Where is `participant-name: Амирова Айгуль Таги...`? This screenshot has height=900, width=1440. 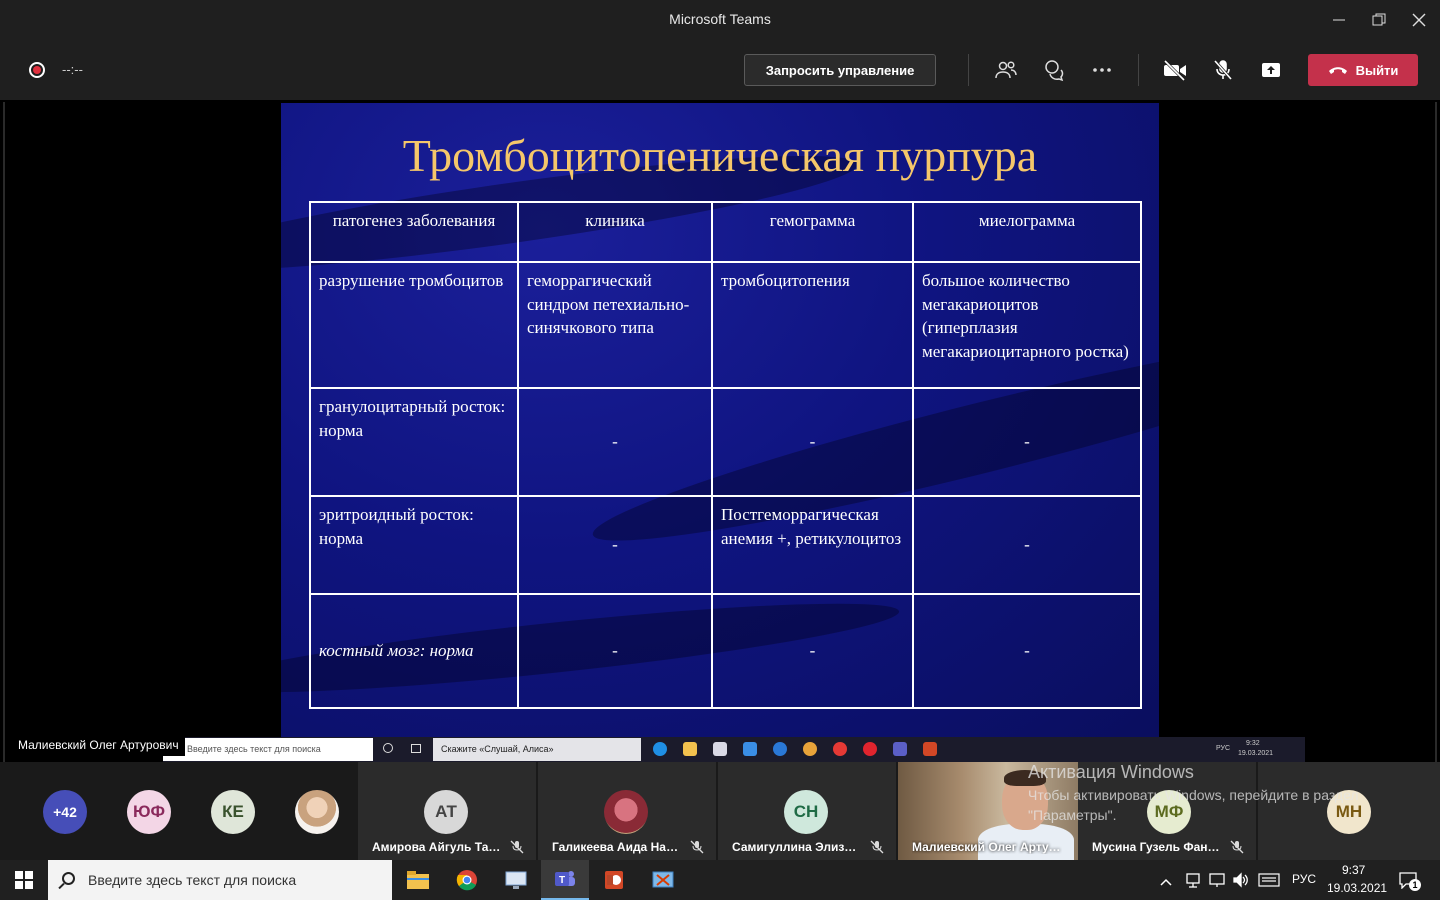 participant-name: Амирова Айгуль Таги... is located at coordinates (437, 847).